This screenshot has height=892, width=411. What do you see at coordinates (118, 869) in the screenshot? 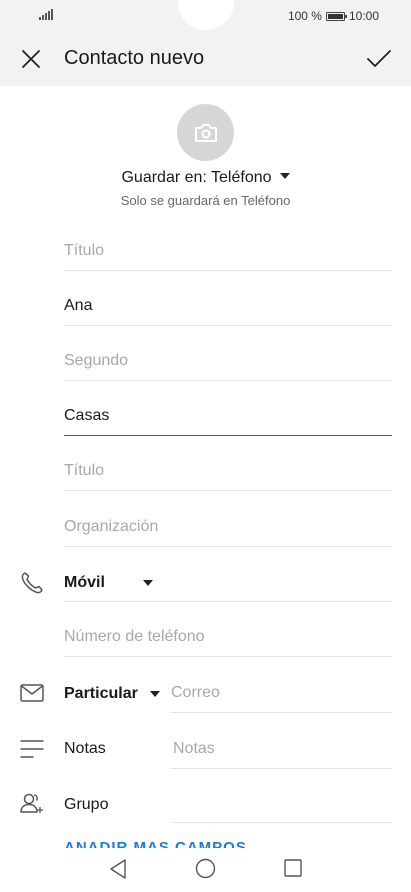
I see `back-icon` at bounding box center [118, 869].